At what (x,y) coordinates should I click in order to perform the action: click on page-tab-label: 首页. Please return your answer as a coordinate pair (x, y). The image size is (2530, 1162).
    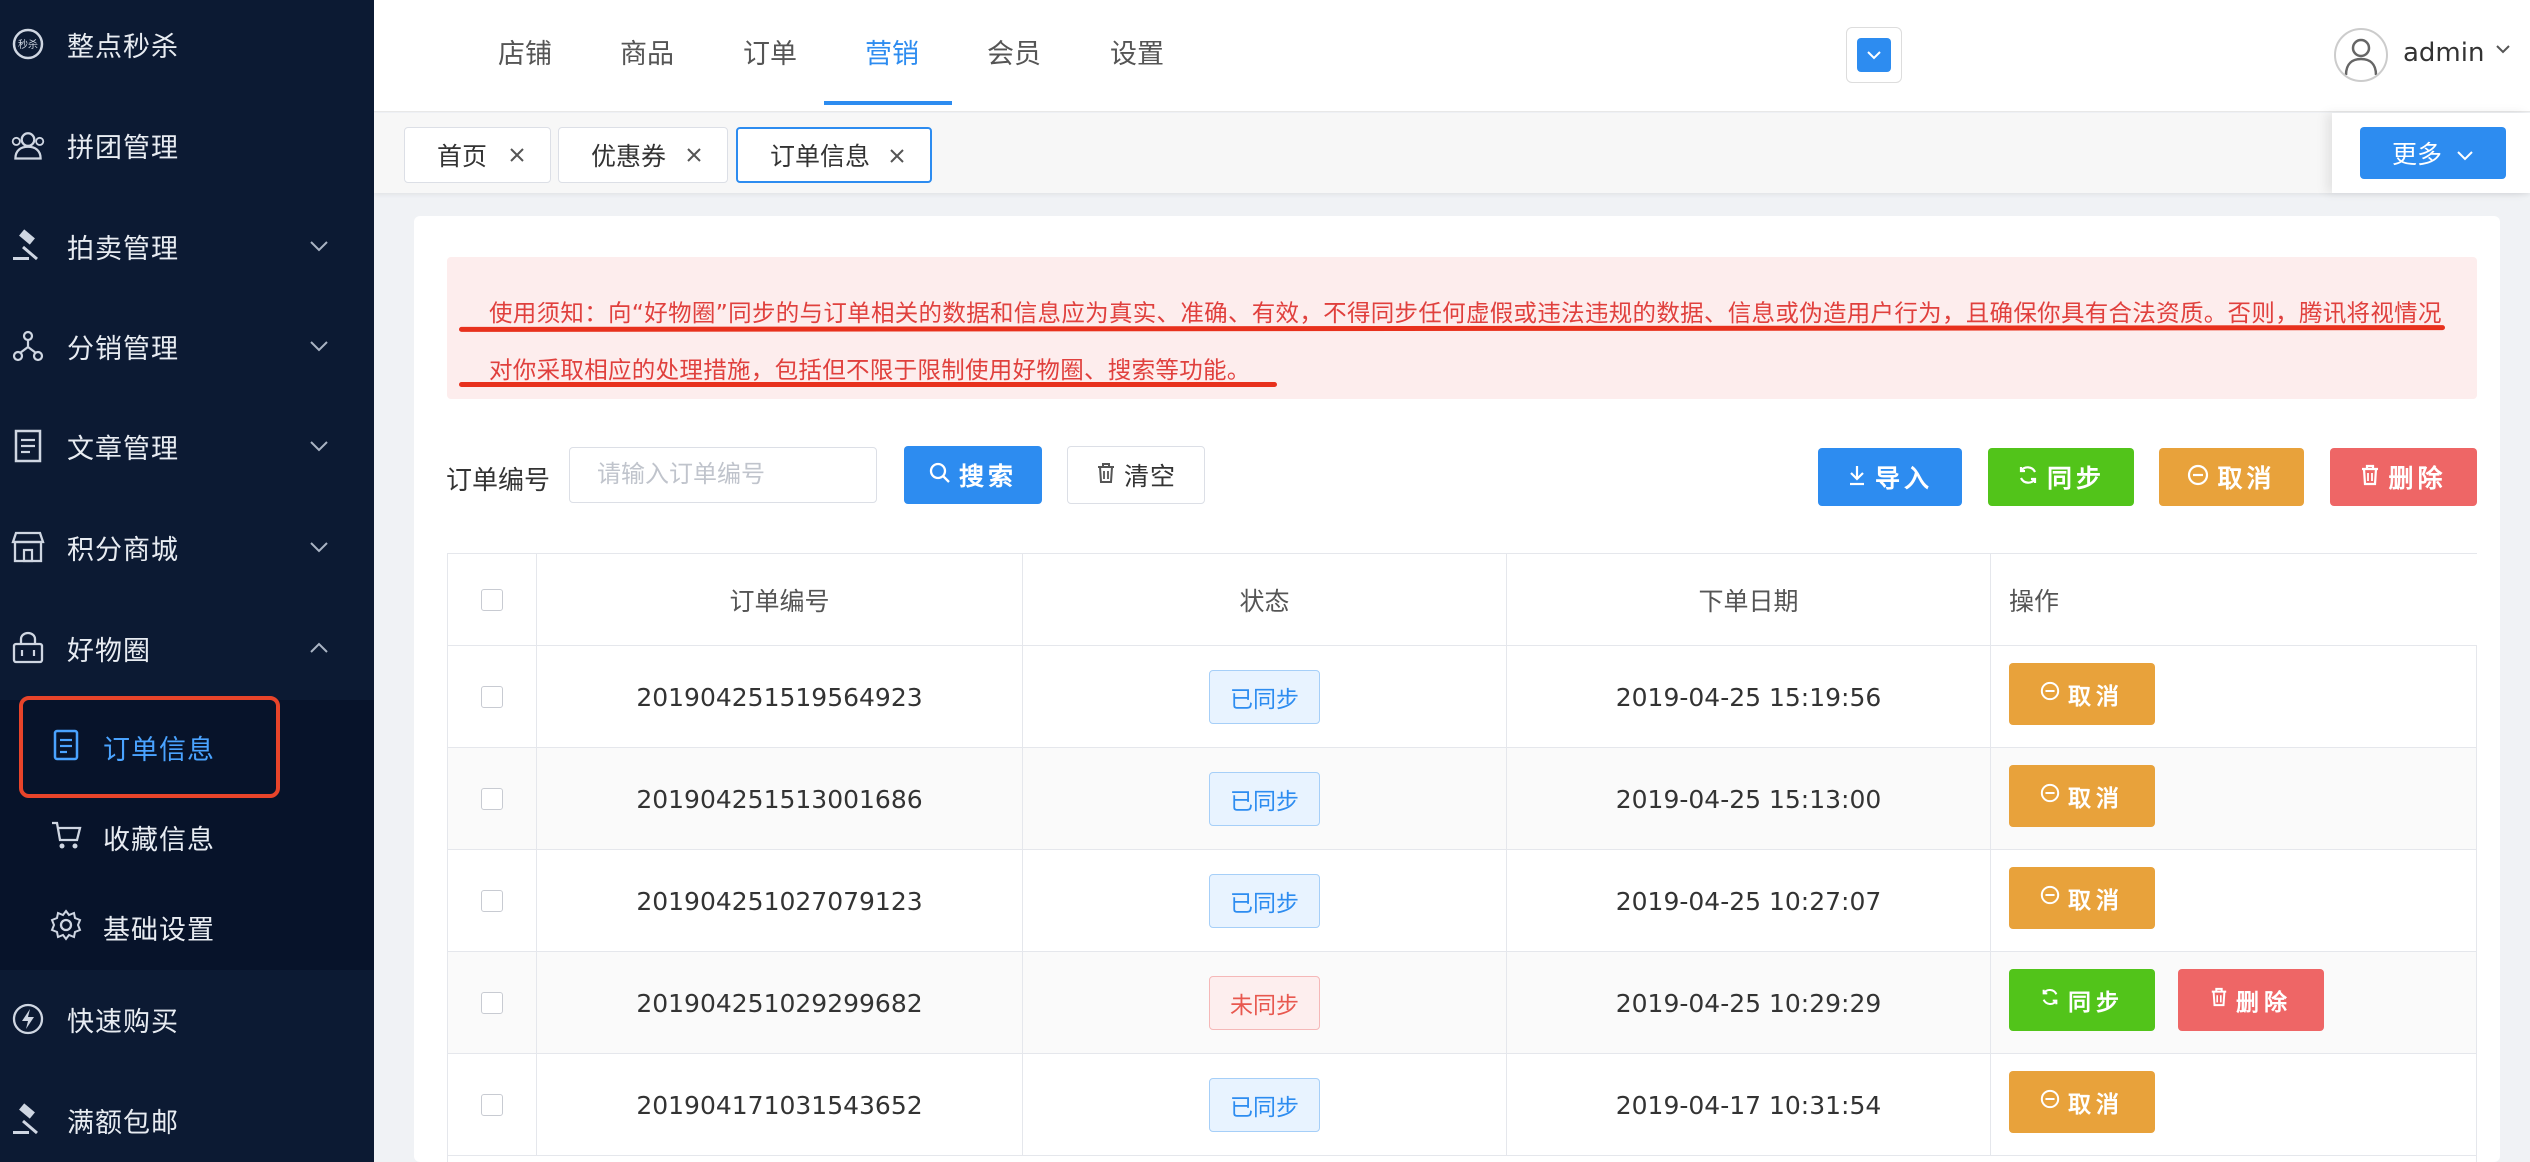
    Looking at the image, I should click on (462, 156).